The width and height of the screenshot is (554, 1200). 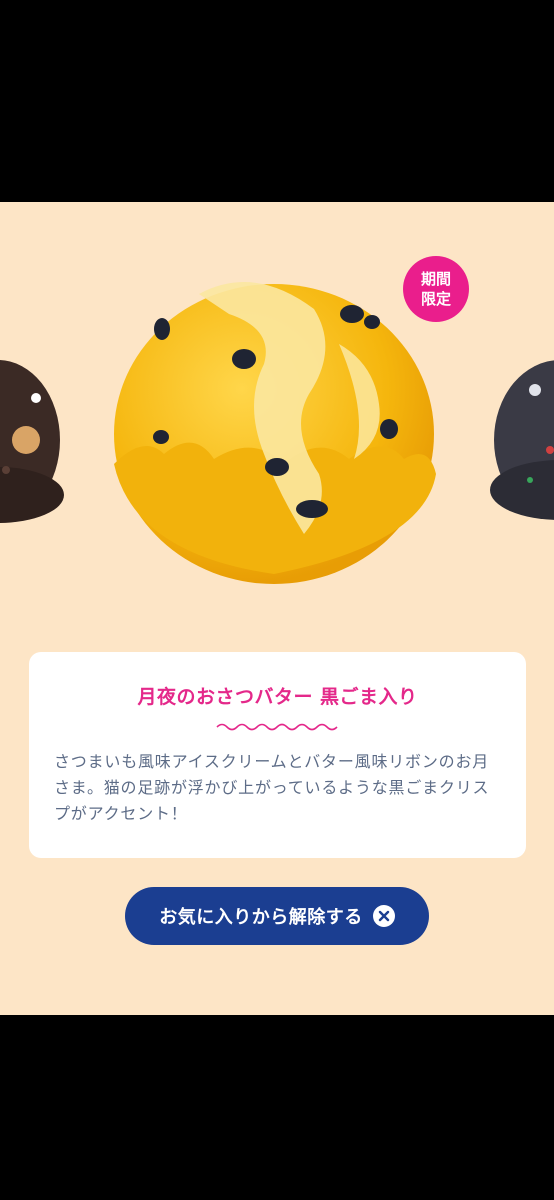 I want to click on badge-line-2: 限定, so click(x=435, y=299).